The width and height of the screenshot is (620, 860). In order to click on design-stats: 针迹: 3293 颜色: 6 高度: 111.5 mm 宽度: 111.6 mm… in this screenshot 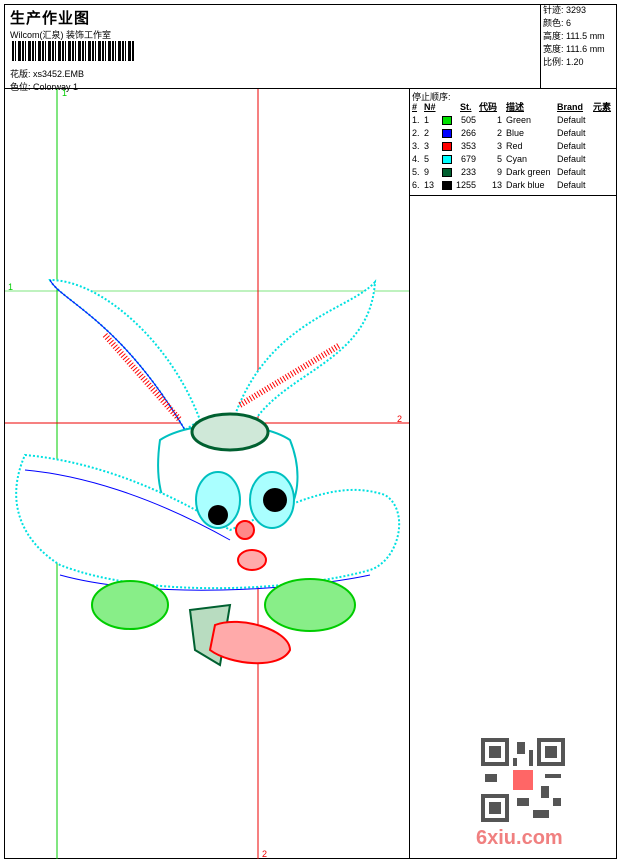, I will do `click(578, 46)`.